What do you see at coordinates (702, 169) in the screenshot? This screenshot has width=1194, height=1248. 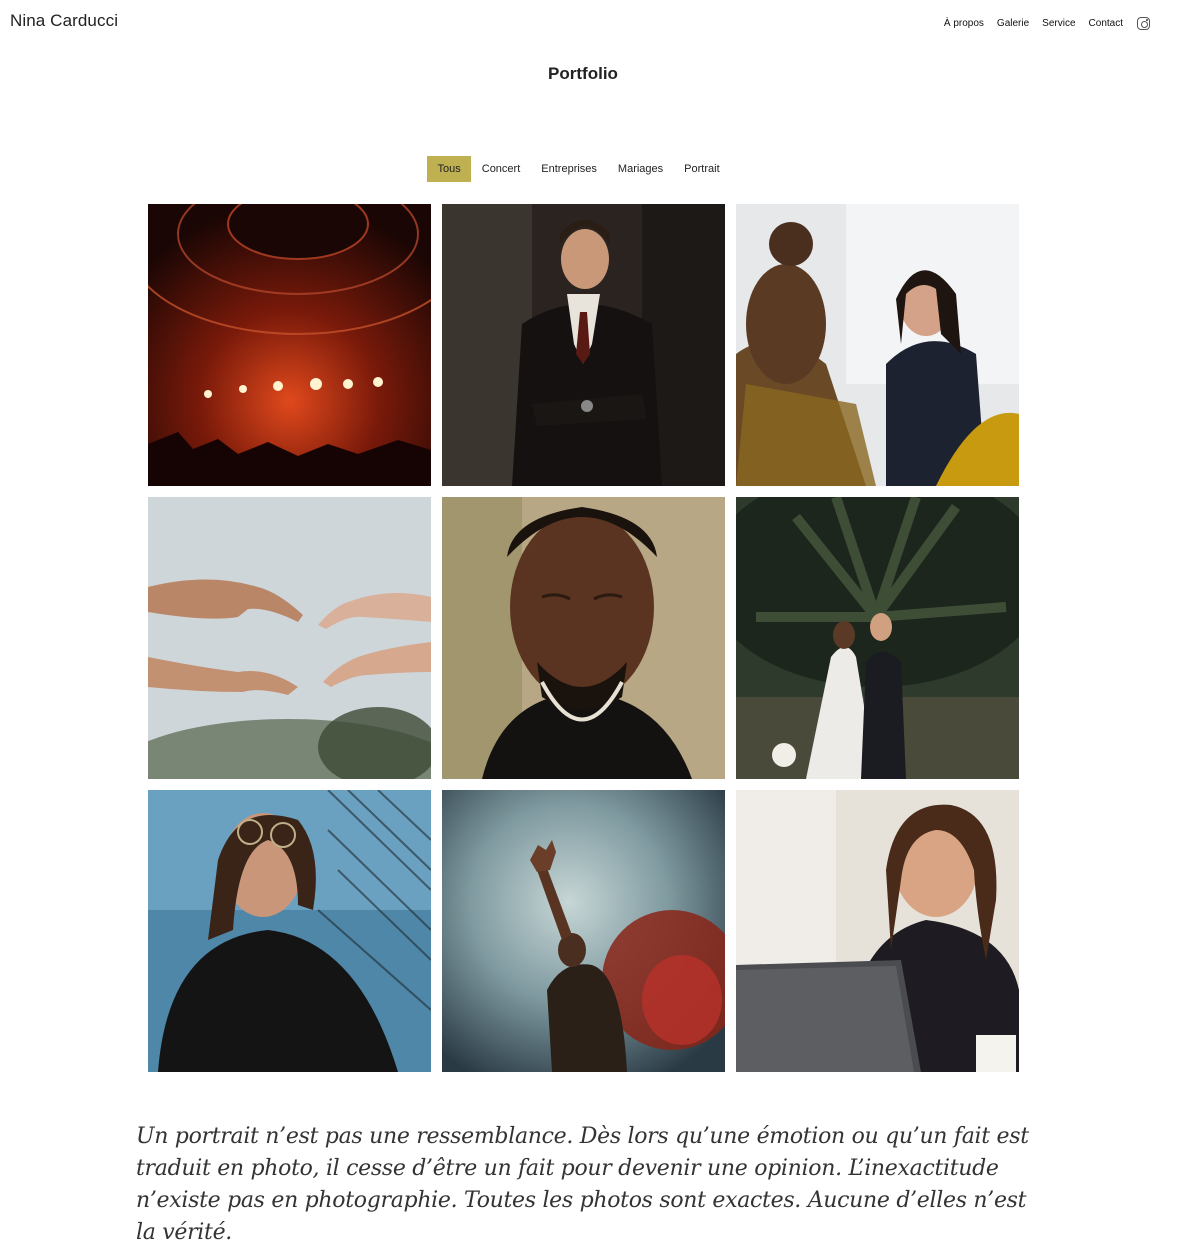 I see `filter-portrait: Portrait` at bounding box center [702, 169].